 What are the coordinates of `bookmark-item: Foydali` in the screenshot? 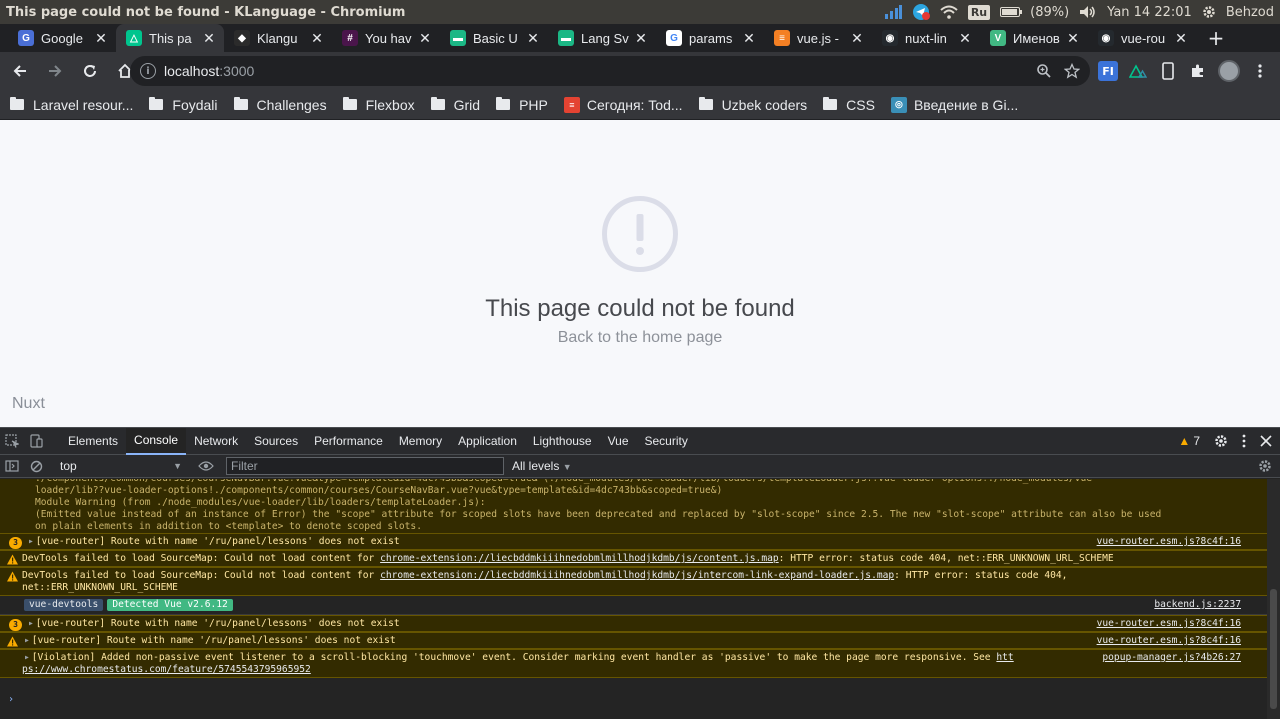 It's located at (183, 105).